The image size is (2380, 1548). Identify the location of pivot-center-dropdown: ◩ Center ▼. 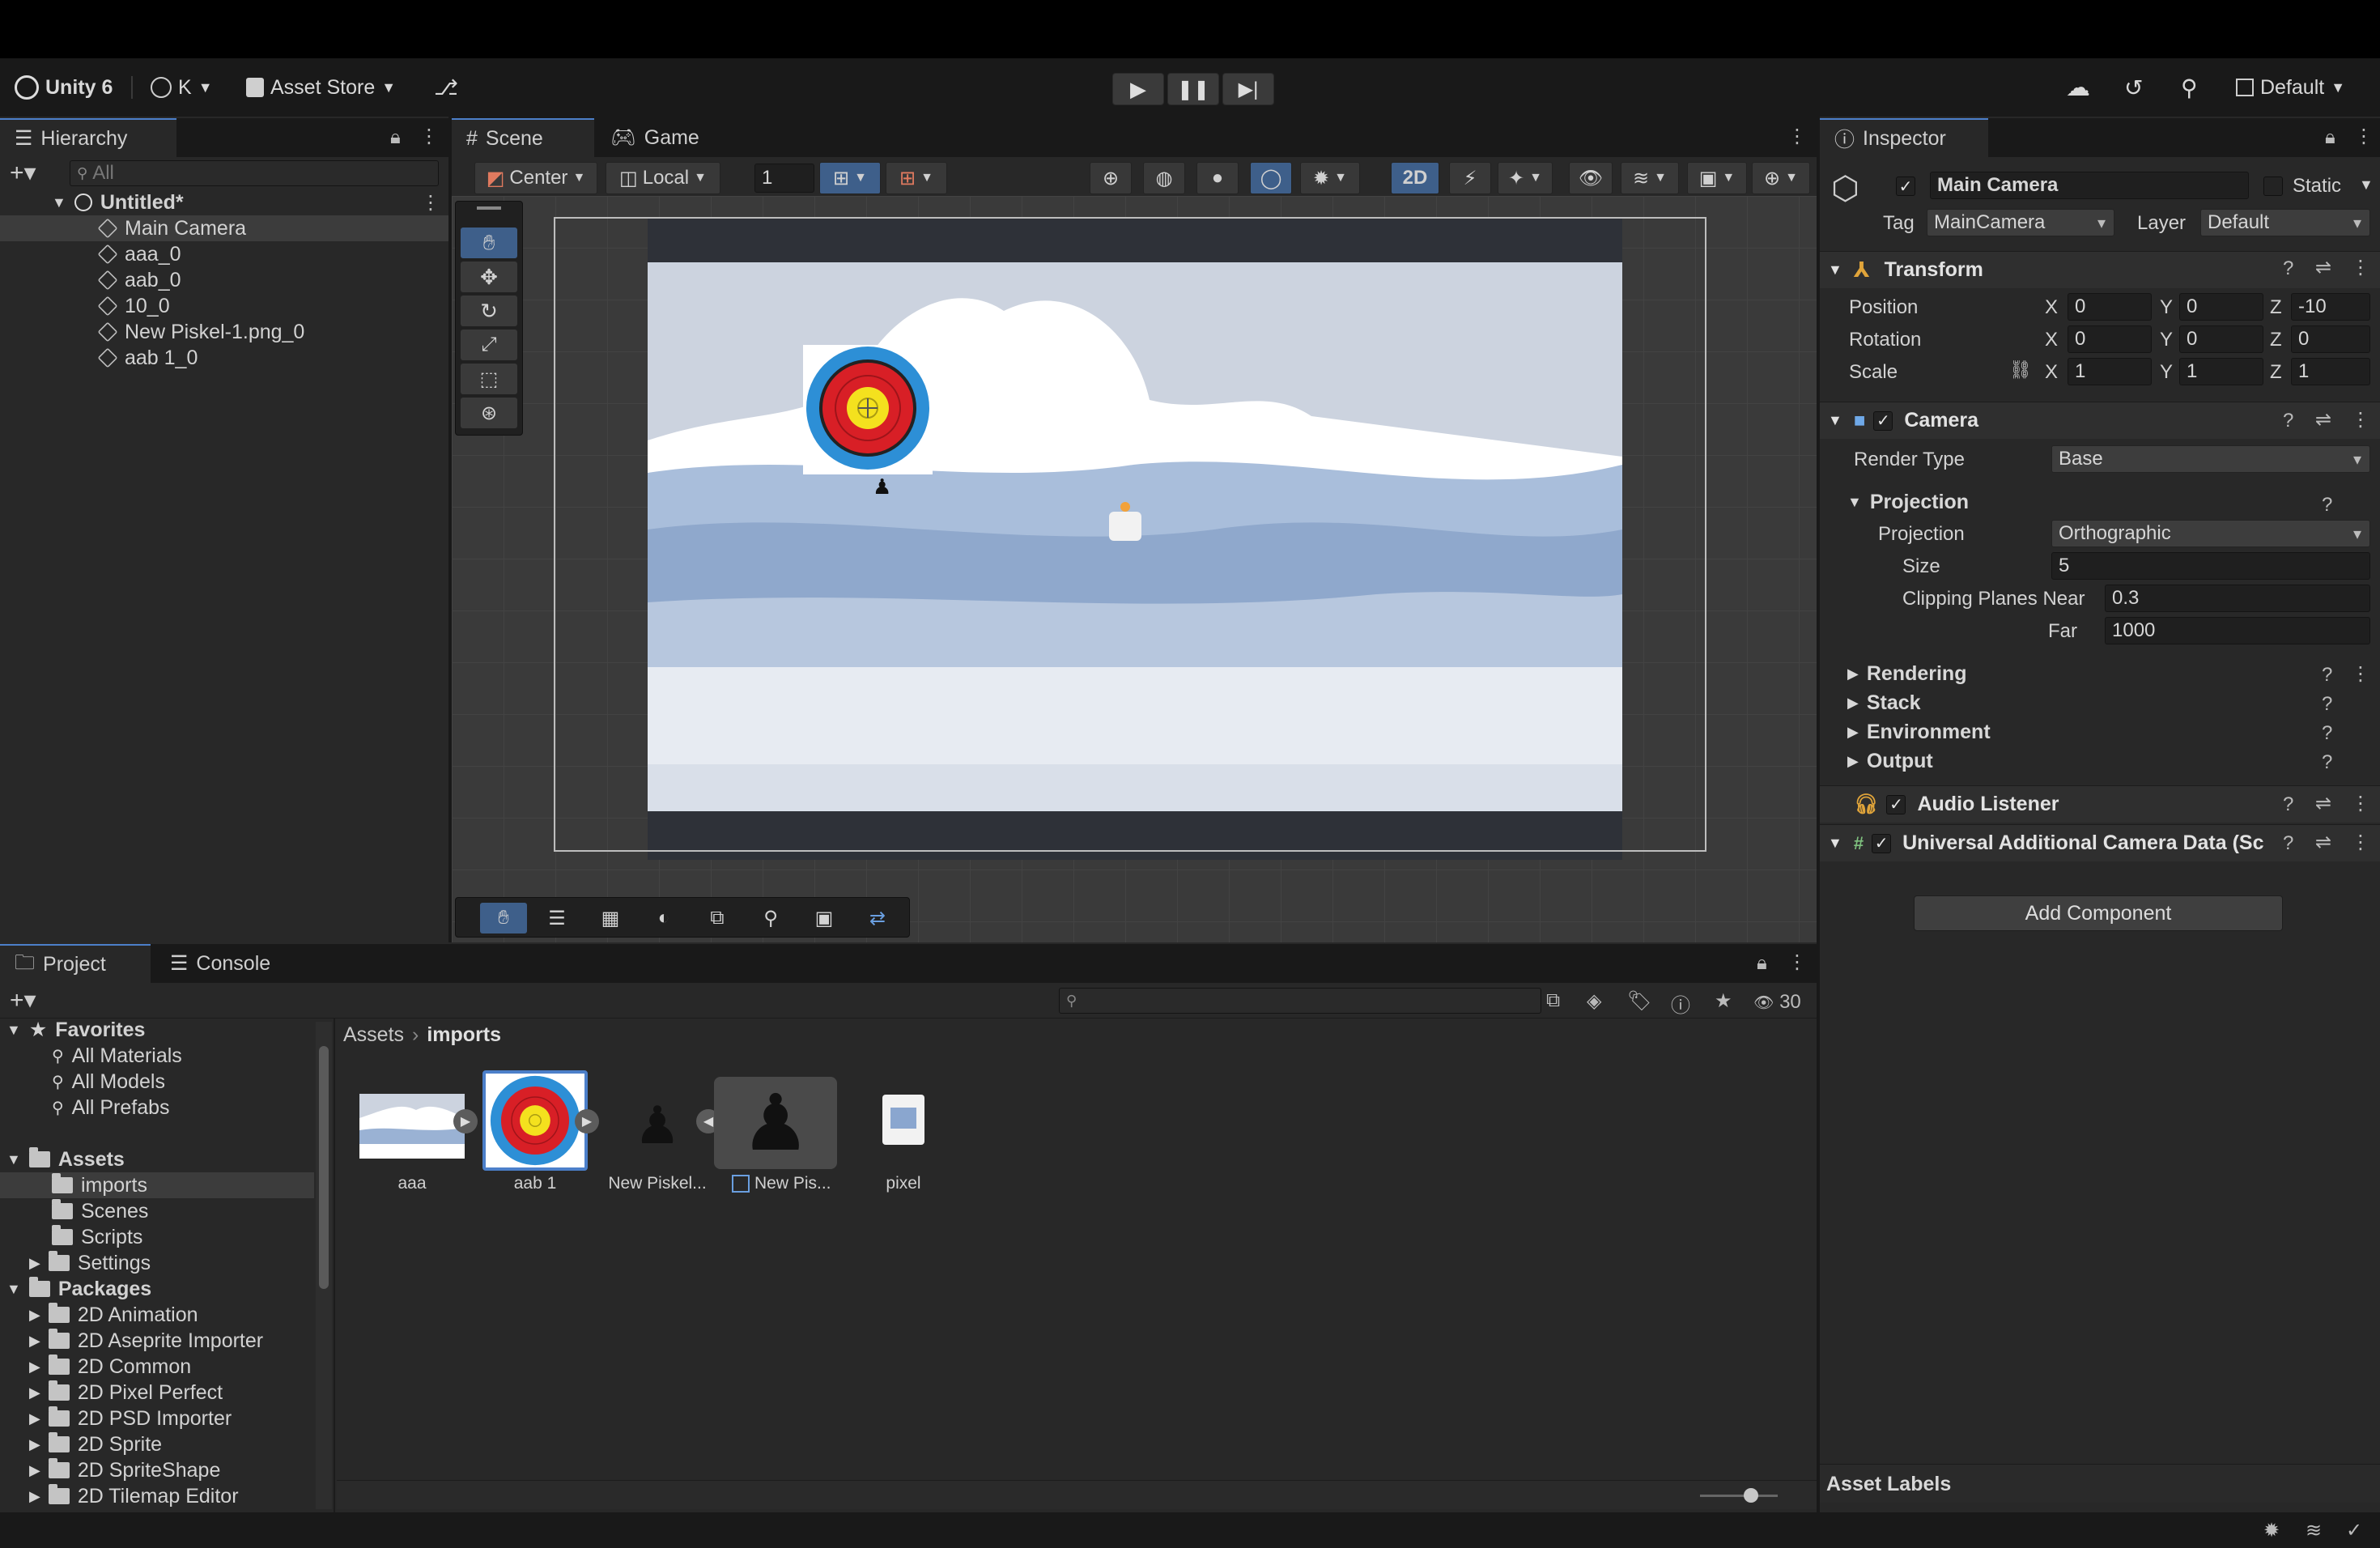
(535, 178).